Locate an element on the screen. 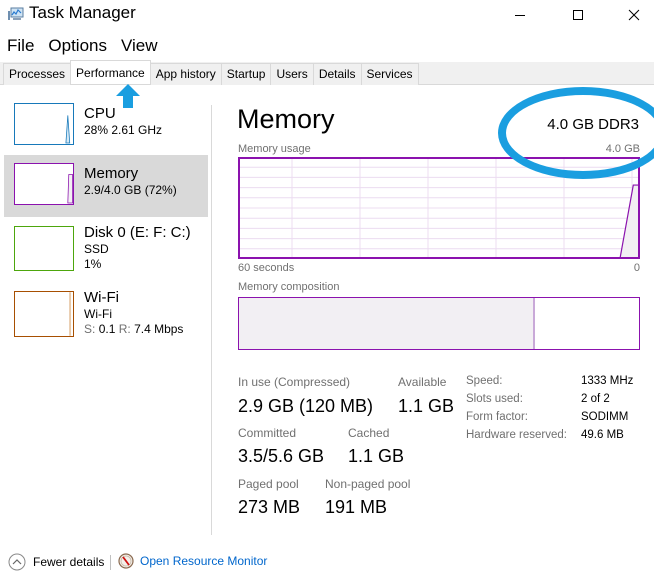 The height and width of the screenshot is (575, 654). hardware-reserved-label: Hardware reserved: is located at coordinates (516, 435).